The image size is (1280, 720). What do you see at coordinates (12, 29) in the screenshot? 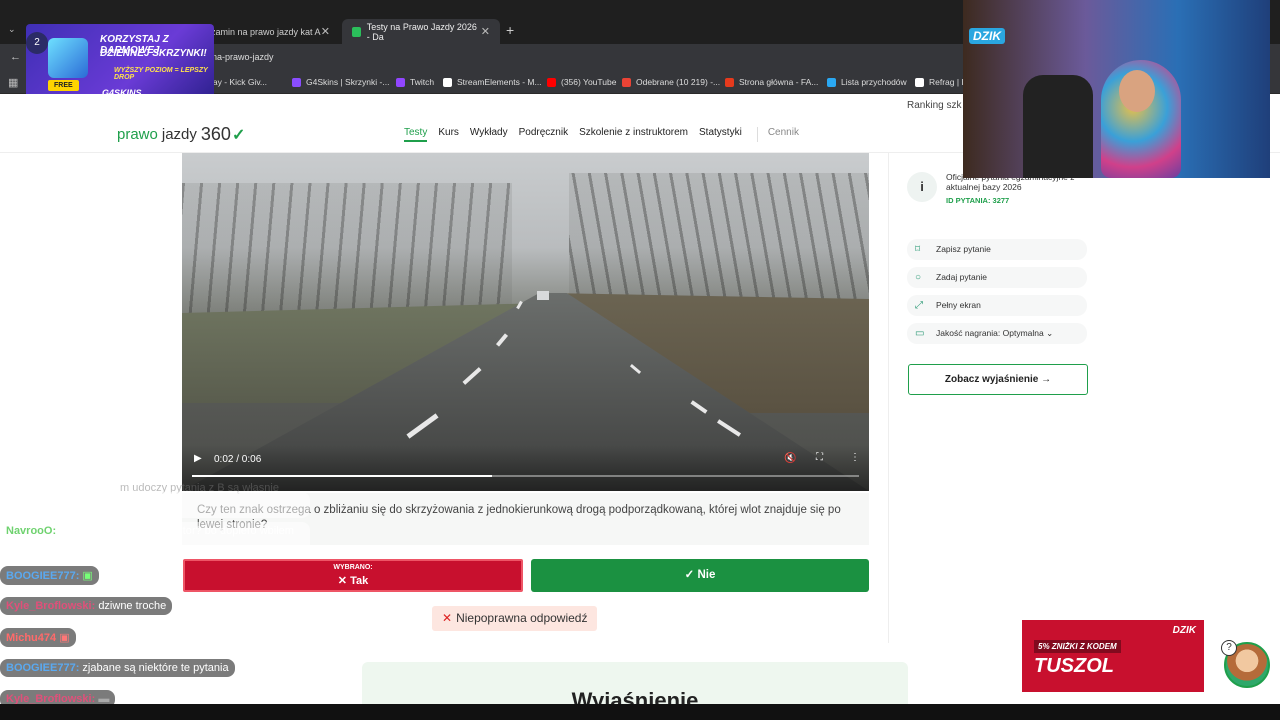
I see `tab-search-icon: ⌄` at bounding box center [12, 29].